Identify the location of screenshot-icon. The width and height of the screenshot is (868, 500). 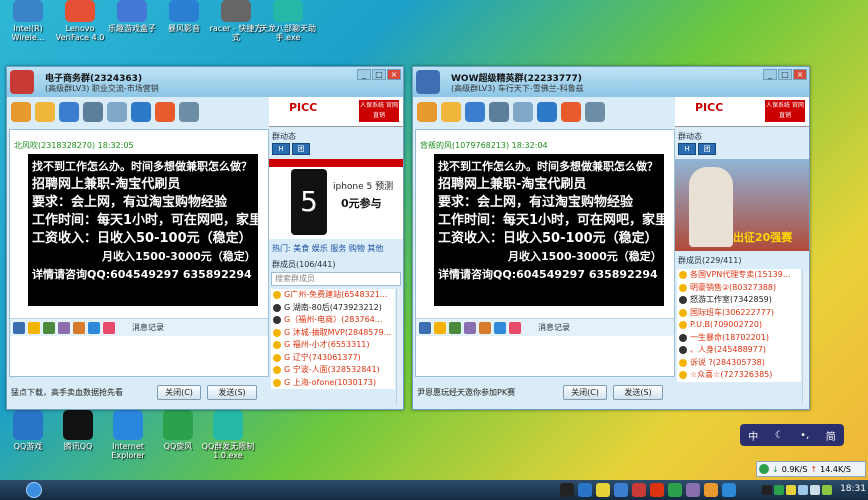
(64, 327).